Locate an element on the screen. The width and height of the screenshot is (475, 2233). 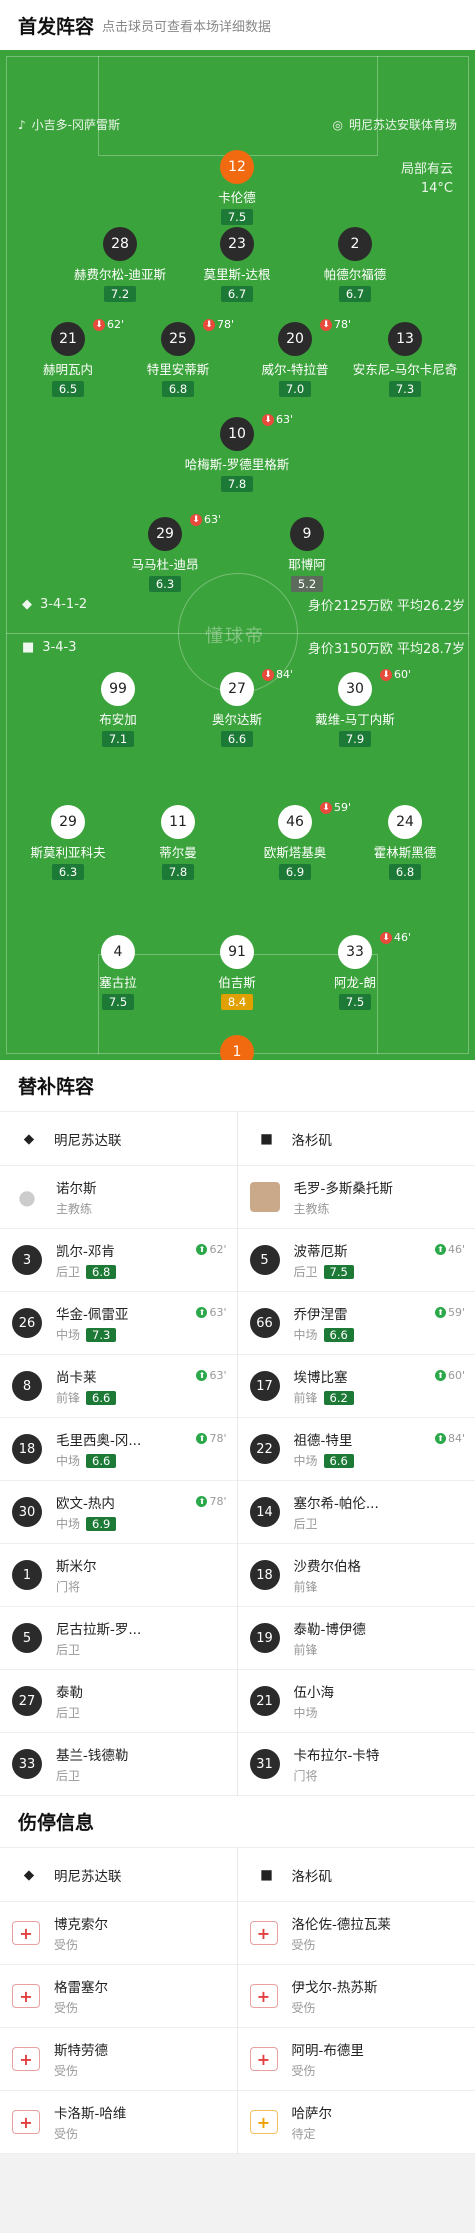
injury-row: + 卡洛斯-哈维 受伤 is located at coordinates (118, 2122).